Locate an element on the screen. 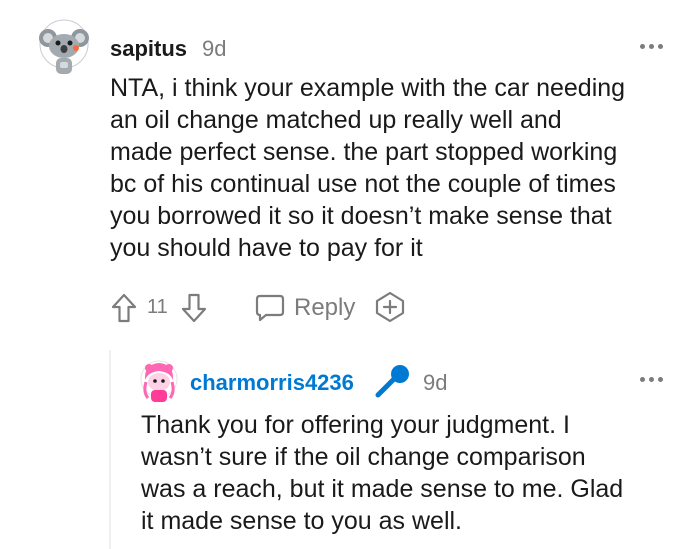  reply-button: Reply is located at coordinates (304, 308).